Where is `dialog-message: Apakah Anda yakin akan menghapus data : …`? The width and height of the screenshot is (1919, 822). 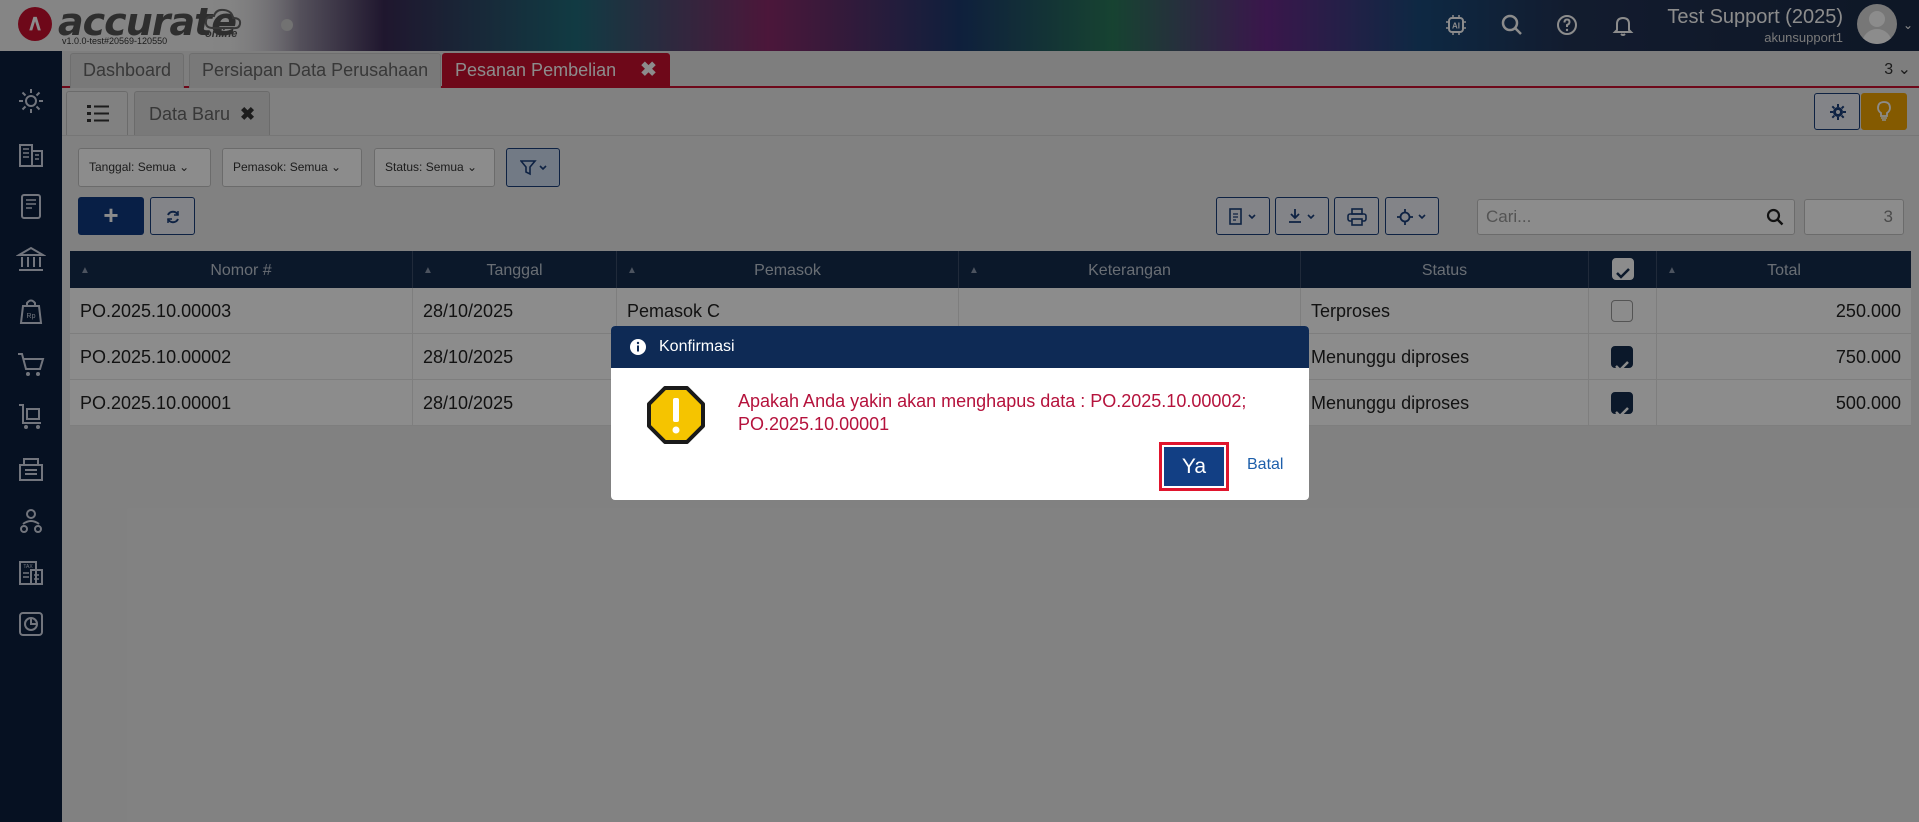 dialog-message: Apakah Anda yakin akan menghapus data : … is located at coordinates (992, 412).